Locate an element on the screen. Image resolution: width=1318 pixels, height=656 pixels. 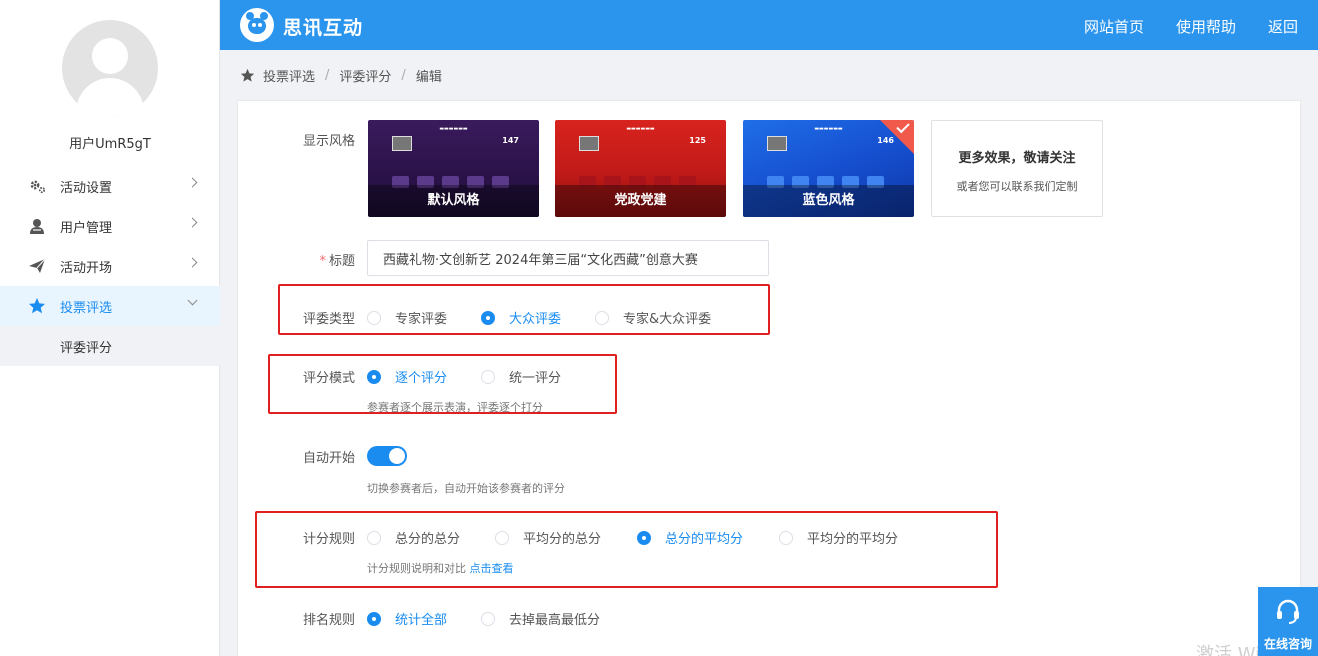
sidebar-item-activity-opening: 活动开场 is located at coordinates (110, 266).